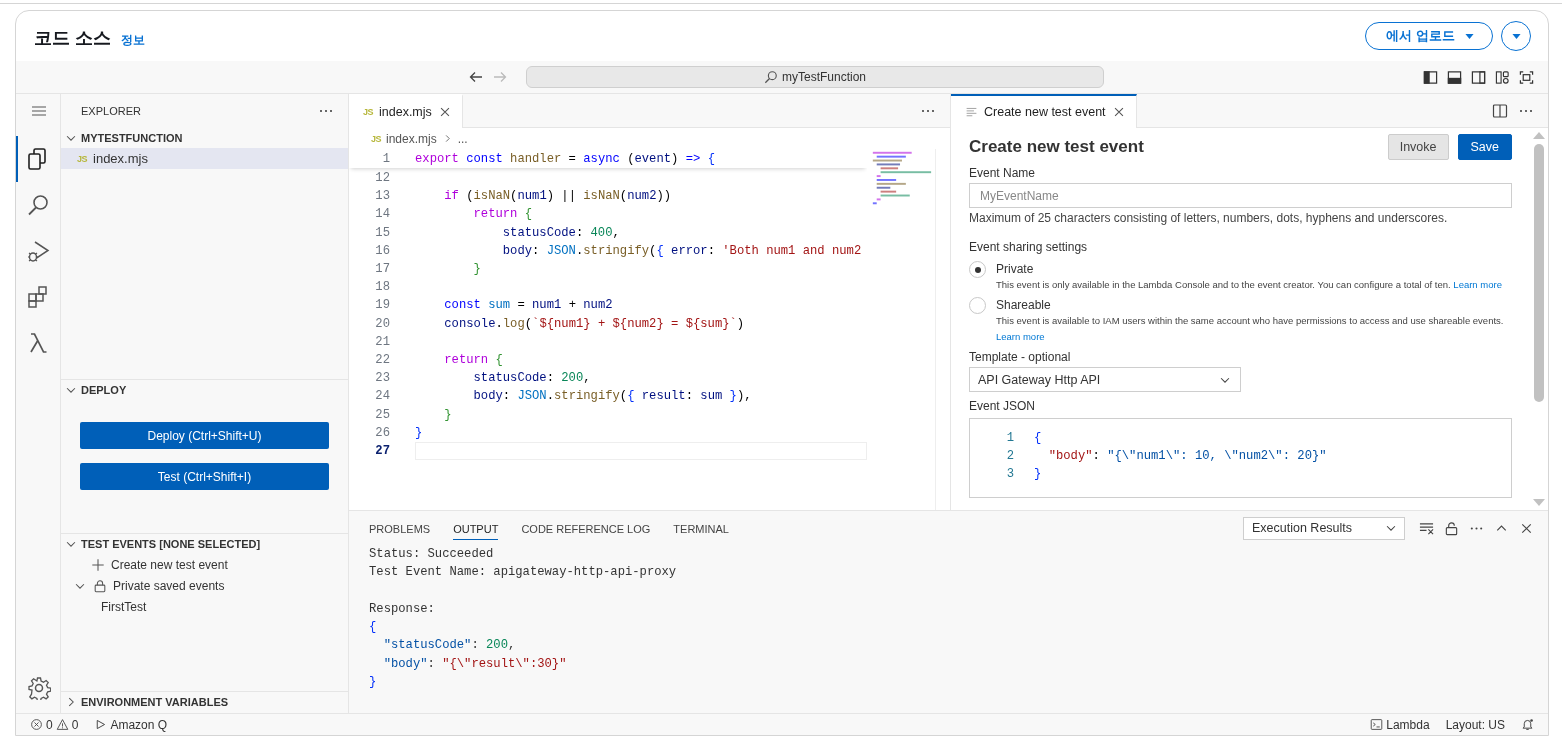  I want to click on output-line: Test Event Name: apigateway-http-api-proxy, so click(523, 573).